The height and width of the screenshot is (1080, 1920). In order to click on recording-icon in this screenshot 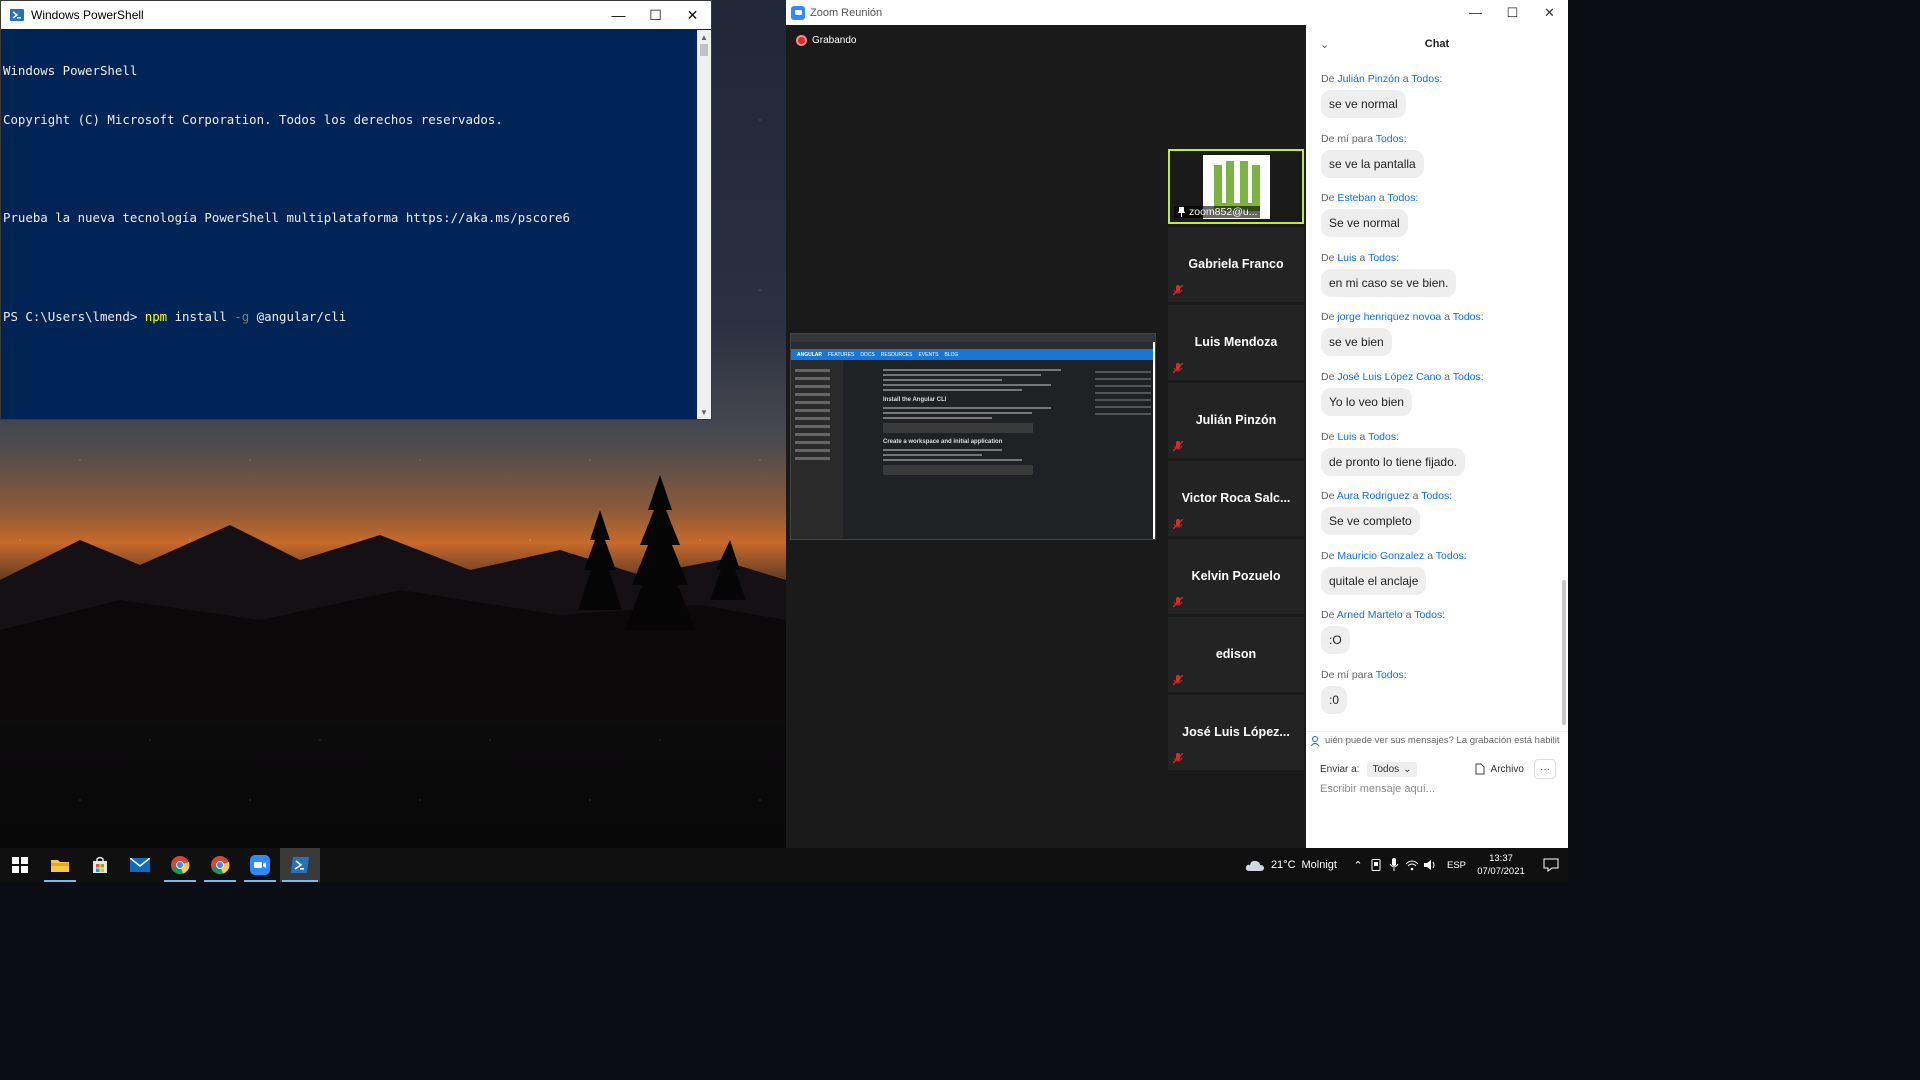, I will do `click(801, 40)`.